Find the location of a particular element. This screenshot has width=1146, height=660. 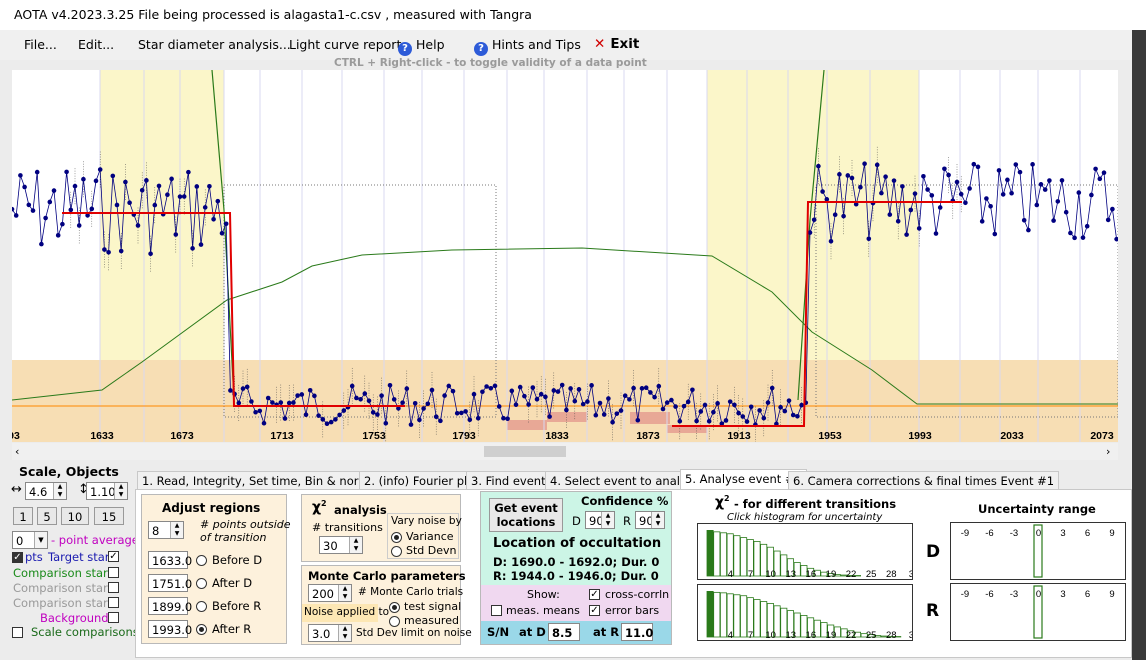

scale-button-1: 1 is located at coordinates (23, 516).